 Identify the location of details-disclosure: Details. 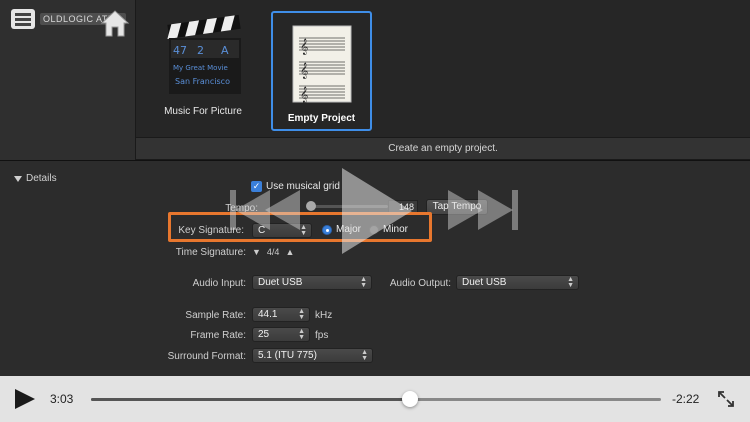
(35, 178).